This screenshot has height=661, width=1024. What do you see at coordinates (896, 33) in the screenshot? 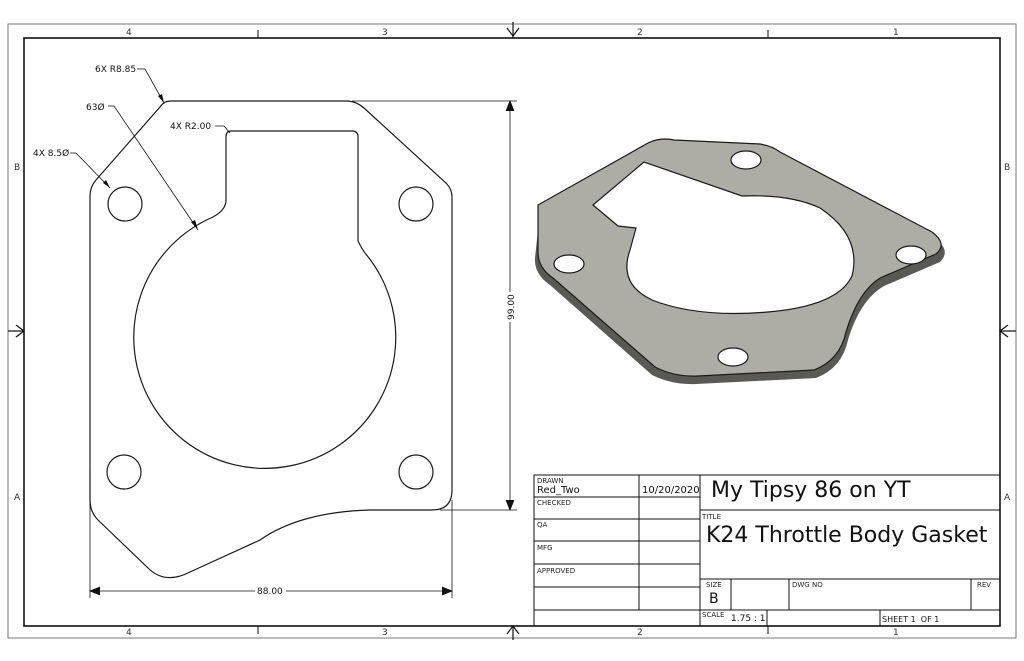
I see `zone-top-1: 1` at bounding box center [896, 33].